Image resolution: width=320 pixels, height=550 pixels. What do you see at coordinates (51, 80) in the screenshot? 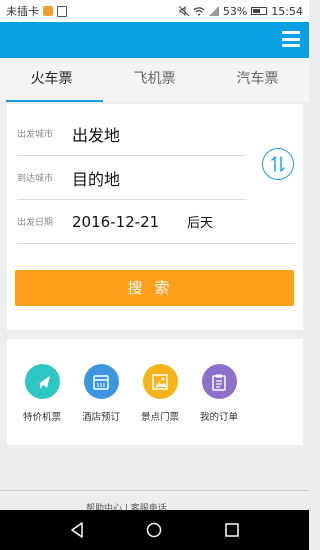
I see `tab-train: 火车票` at bounding box center [51, 80].